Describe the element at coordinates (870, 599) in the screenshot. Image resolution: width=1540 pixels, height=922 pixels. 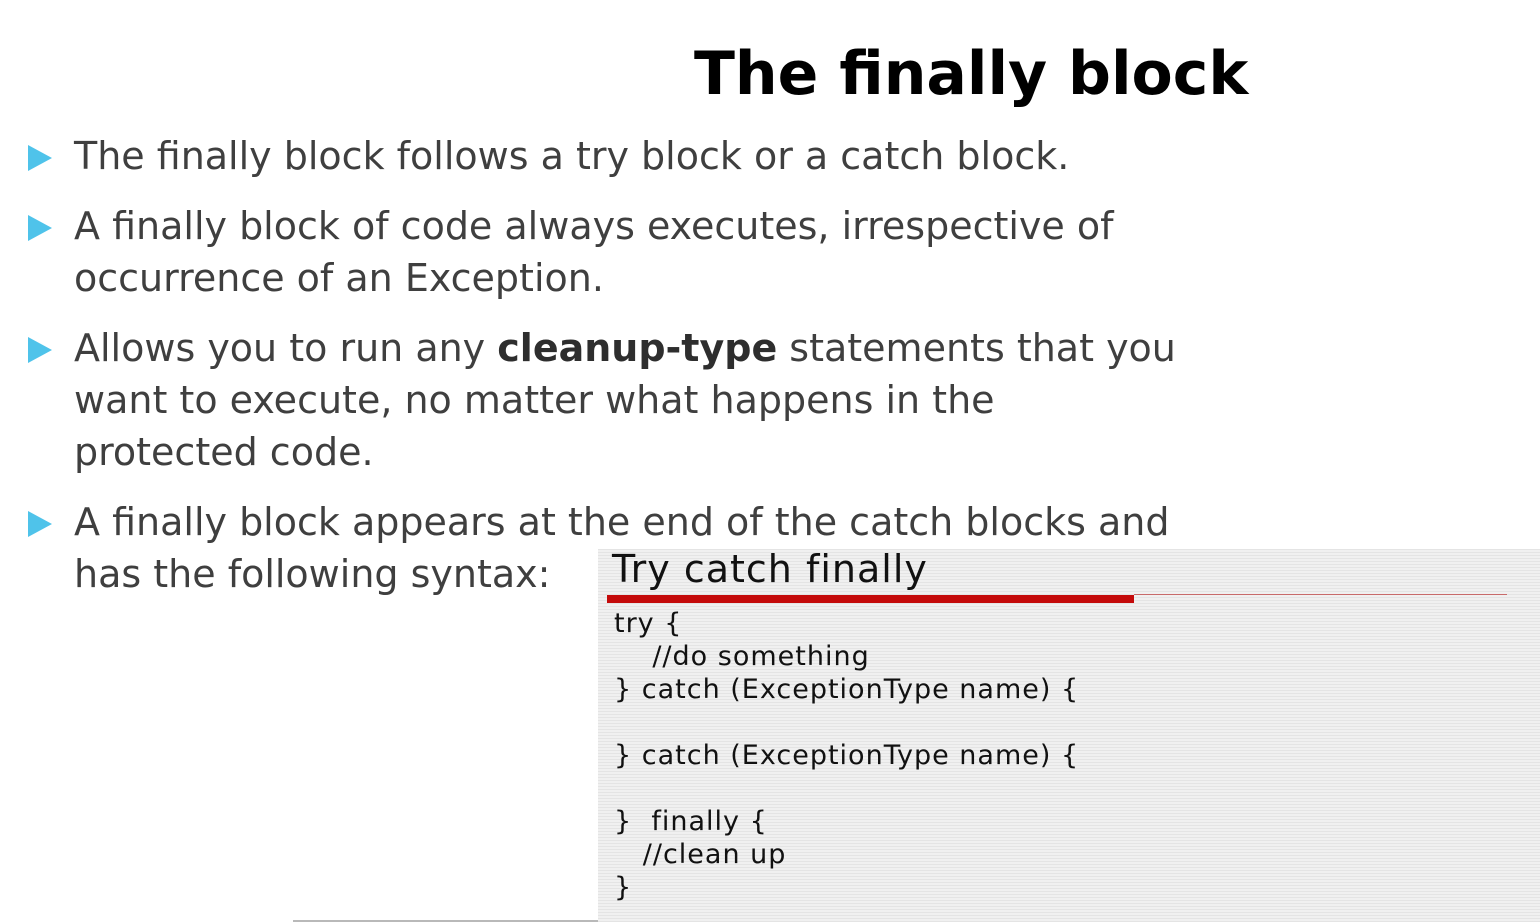
I see `title-underline-accent` at that location.